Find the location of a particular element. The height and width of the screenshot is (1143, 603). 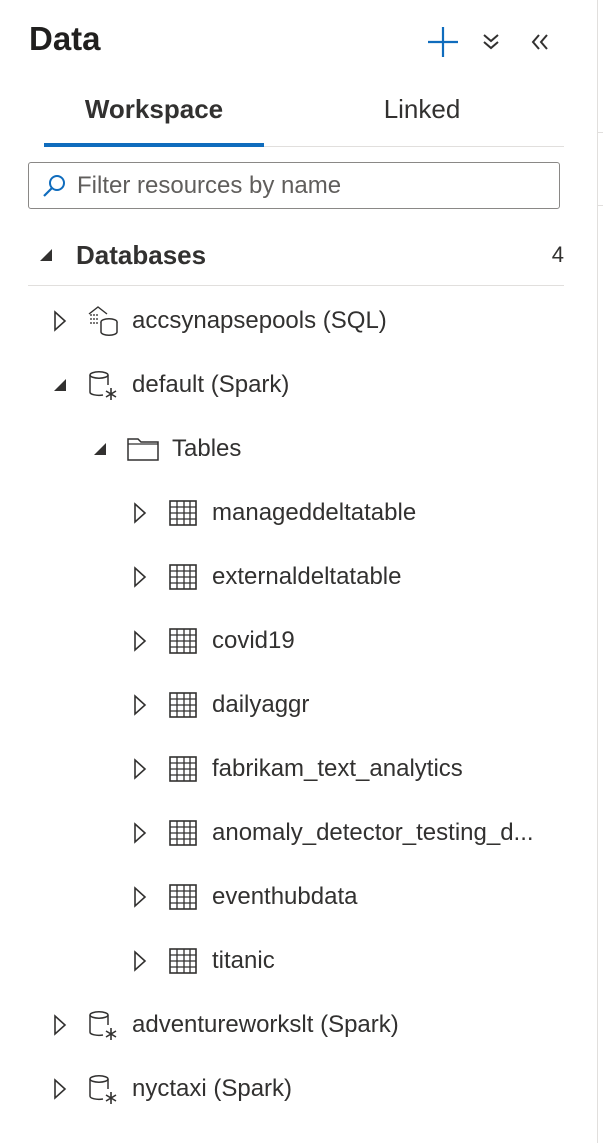

double-chevron-down-icon is located at coordinates (491, 42).